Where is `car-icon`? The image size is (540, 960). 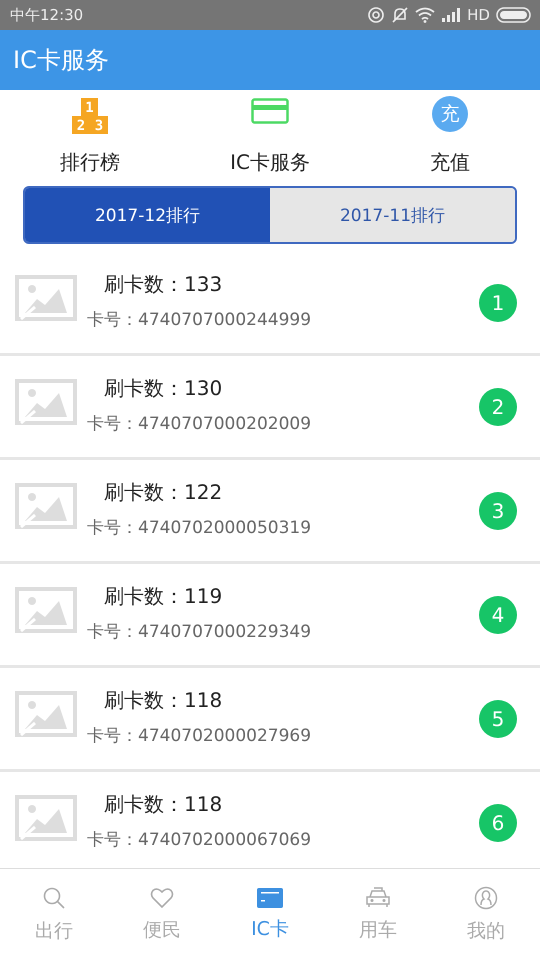 car-icon is located at coordinates (378, 897).